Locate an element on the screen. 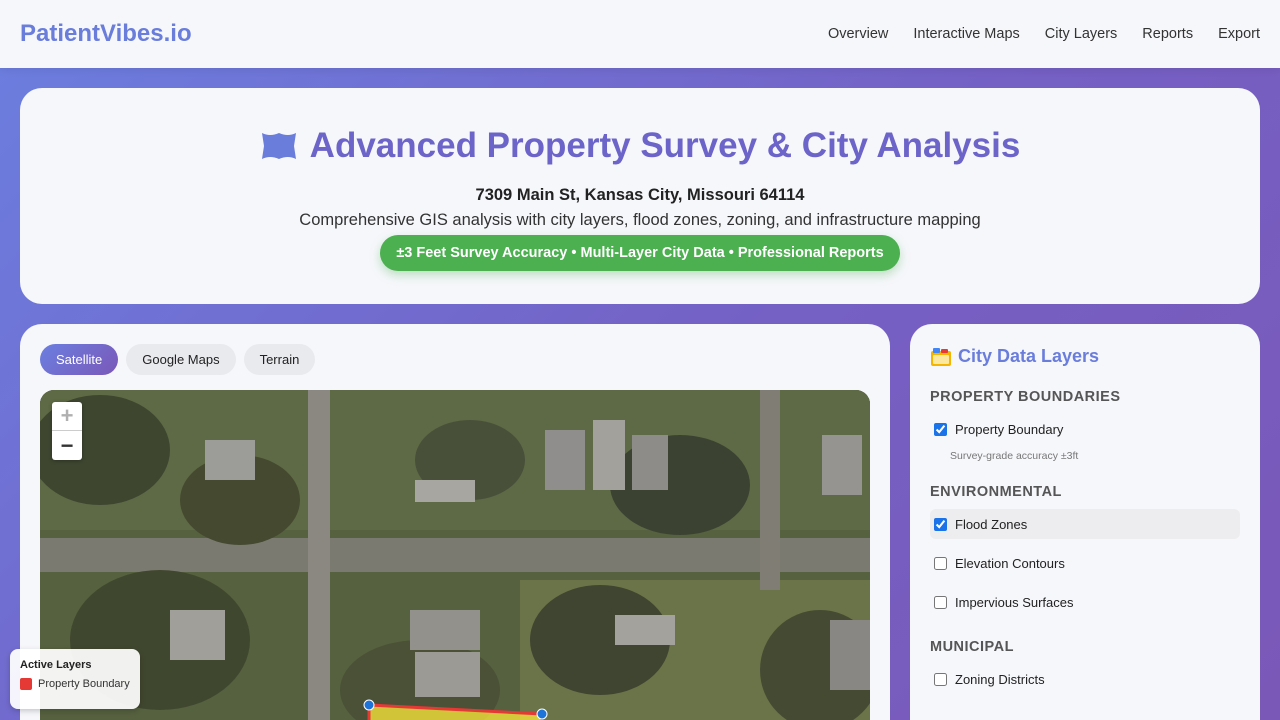 The height and width of the screenshot is (720, 1280). layer-note: Survey-grade accuracy ±3ft is located at coordinates (1014, 456).